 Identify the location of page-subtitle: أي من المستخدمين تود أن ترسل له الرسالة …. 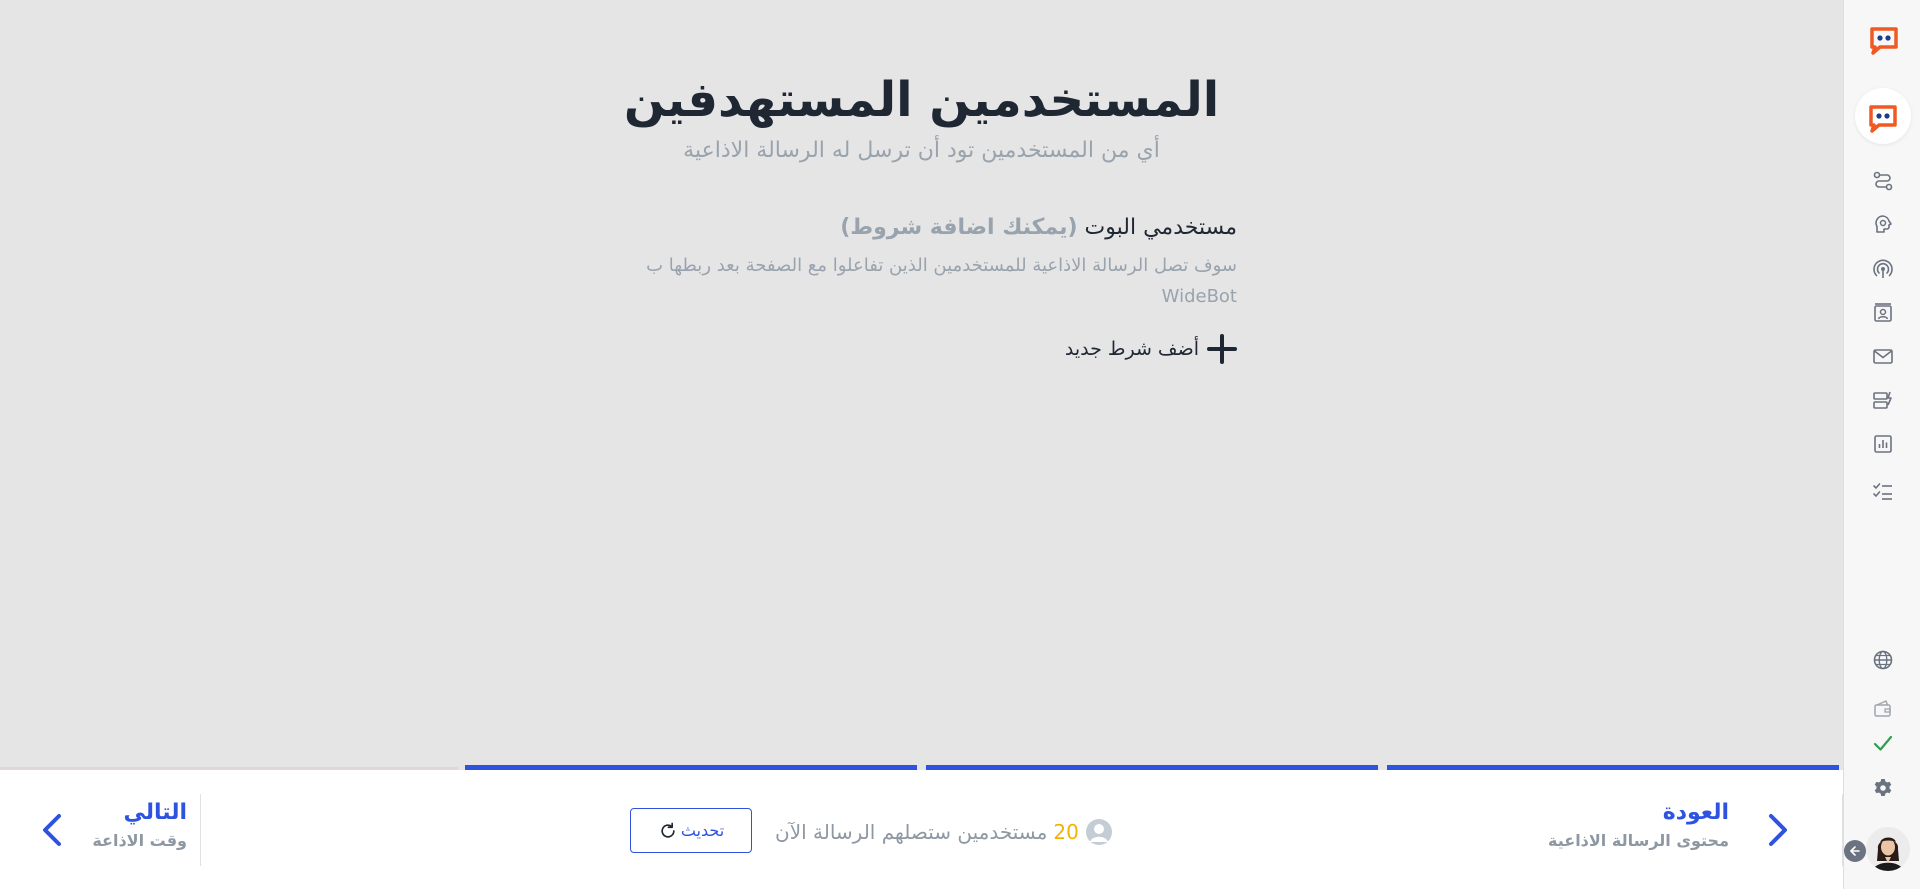
(921, 150).